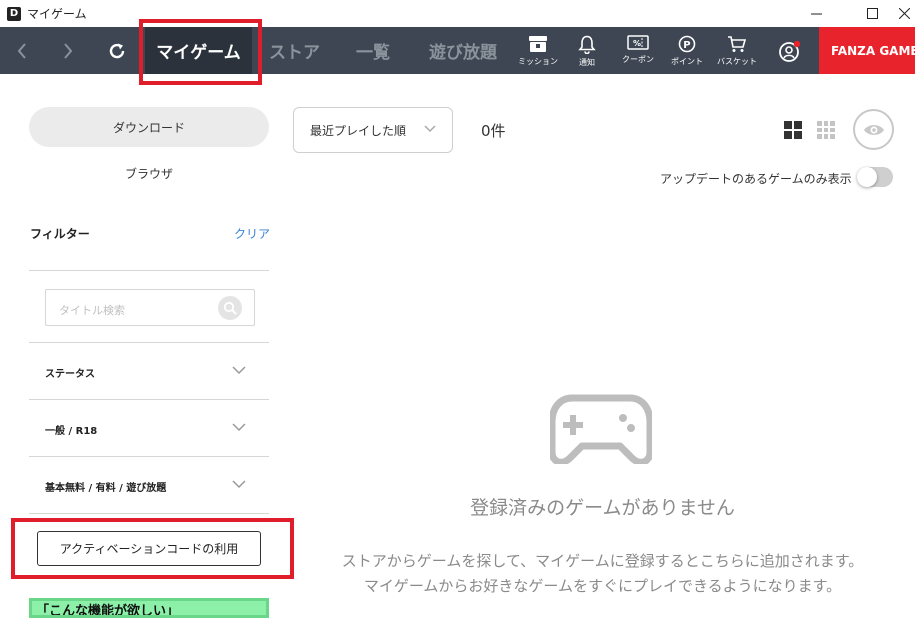 This screenshot has height=618, width=915. I want to click on nav-coupon-label: クーポン, so click(638, 59).